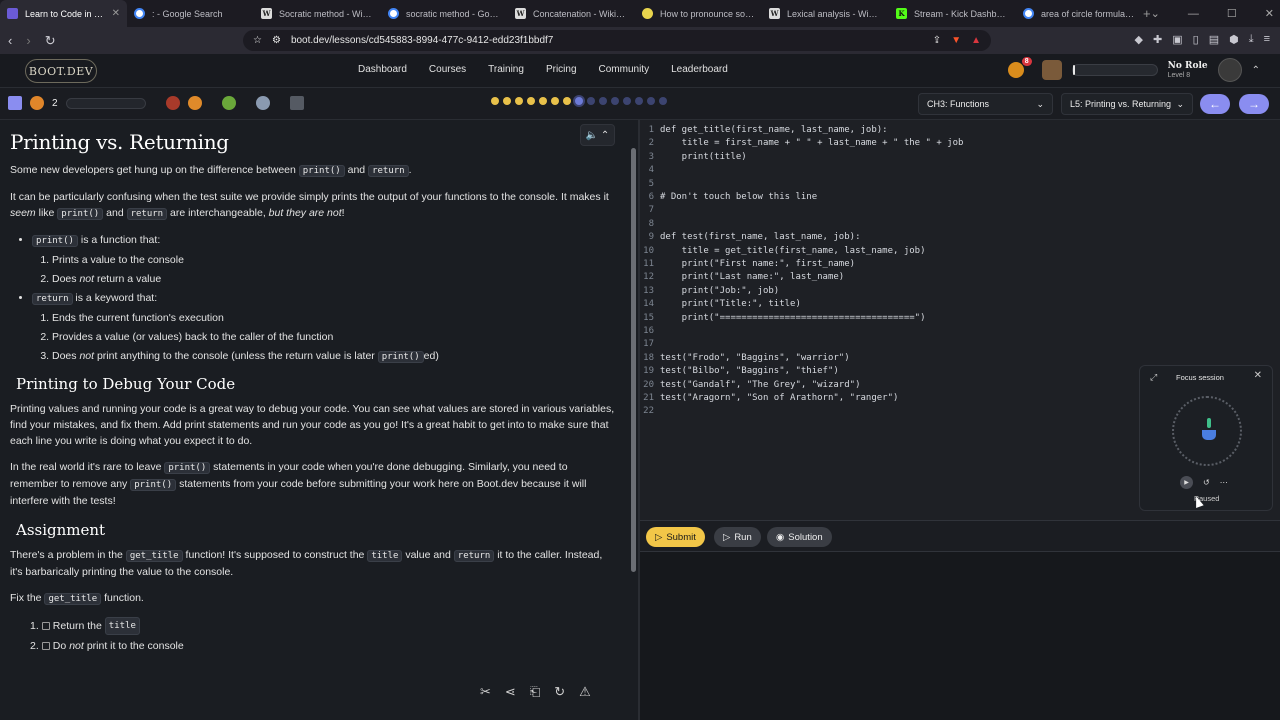 The image size is (1280, 720). I want to click on next-lesson-button: →, so click(1254, 104).